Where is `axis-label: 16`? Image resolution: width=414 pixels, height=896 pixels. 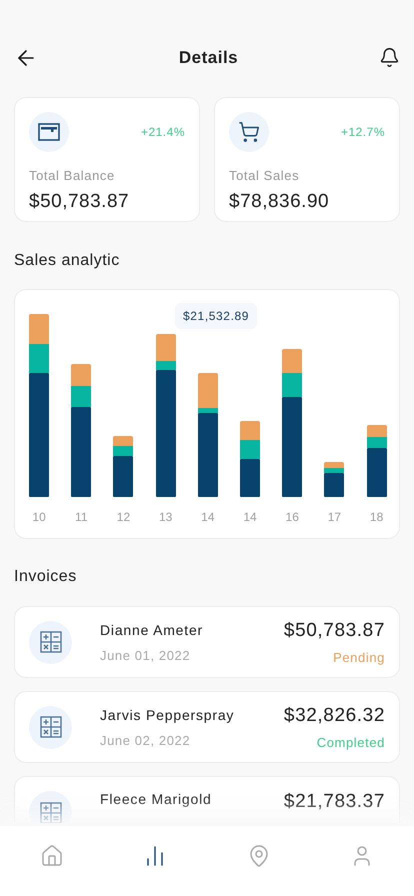 axis-label: 16 is located at coordinates (292, 517).